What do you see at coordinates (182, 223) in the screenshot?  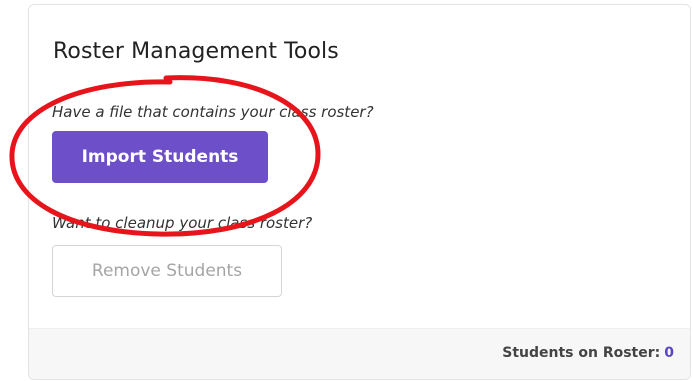 I see `remove-prompt: Want to cleanup your class roster?` at bounding box center [182, 223].